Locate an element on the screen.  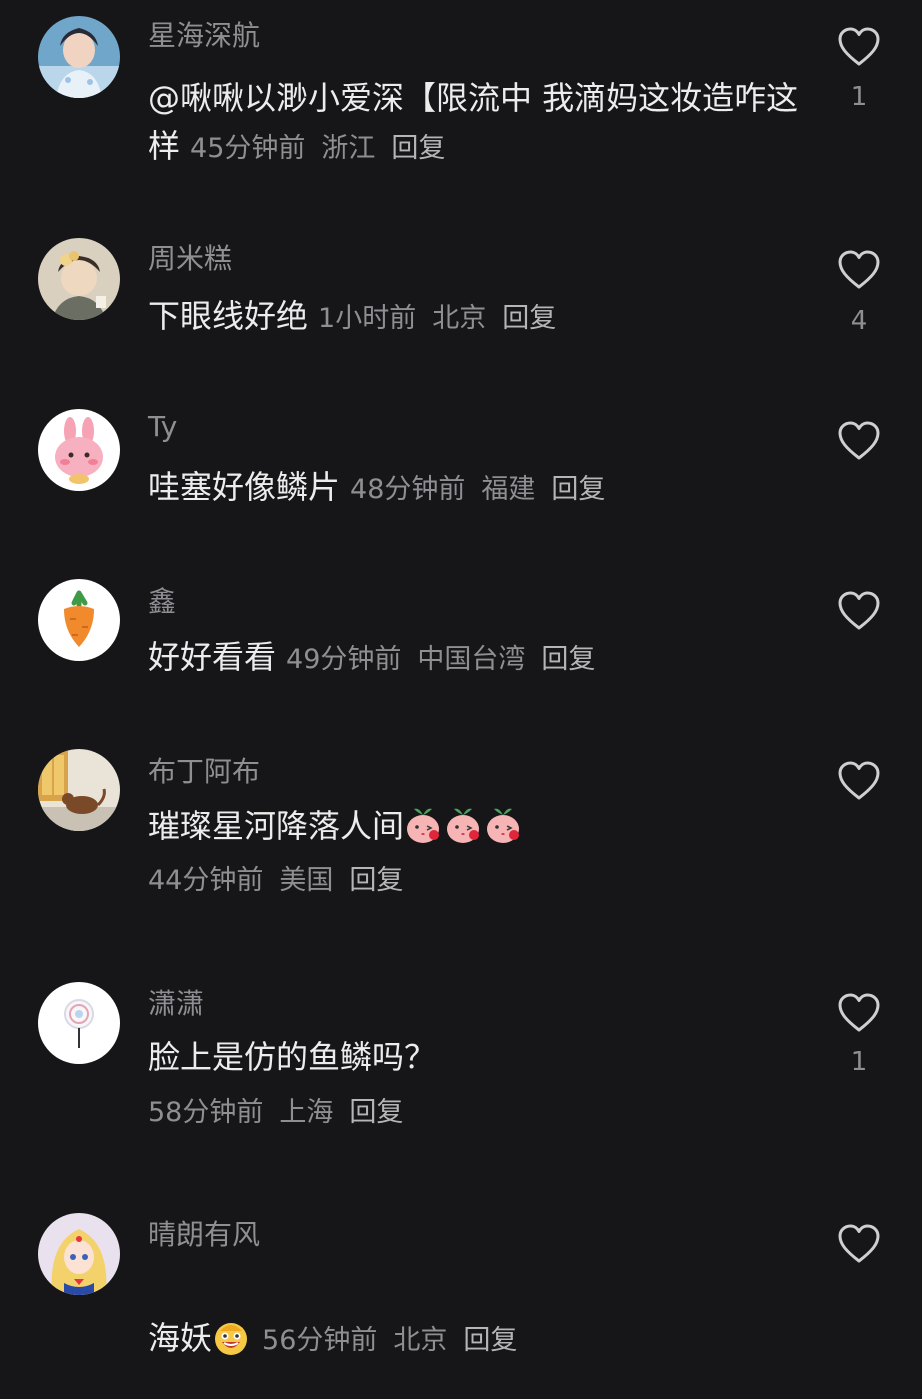
comment-meta: 45分钟前 浙江 回复 is located at coordinates (317, 148).